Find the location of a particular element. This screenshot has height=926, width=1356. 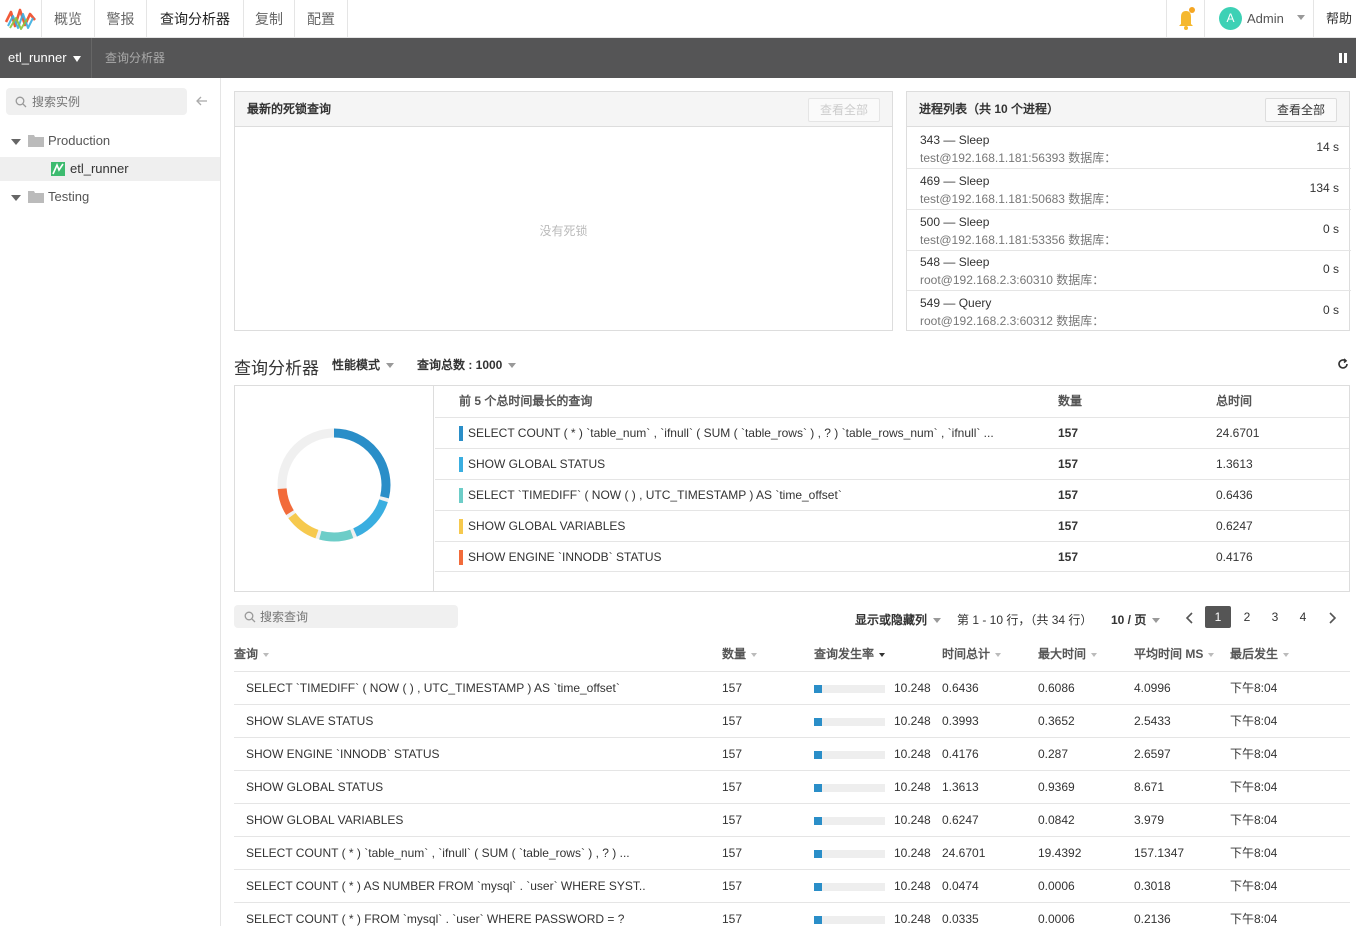

top5-row: SHOW GLOBAL VARIABLES 157 0.6247 is located at coordinates (892, 525).